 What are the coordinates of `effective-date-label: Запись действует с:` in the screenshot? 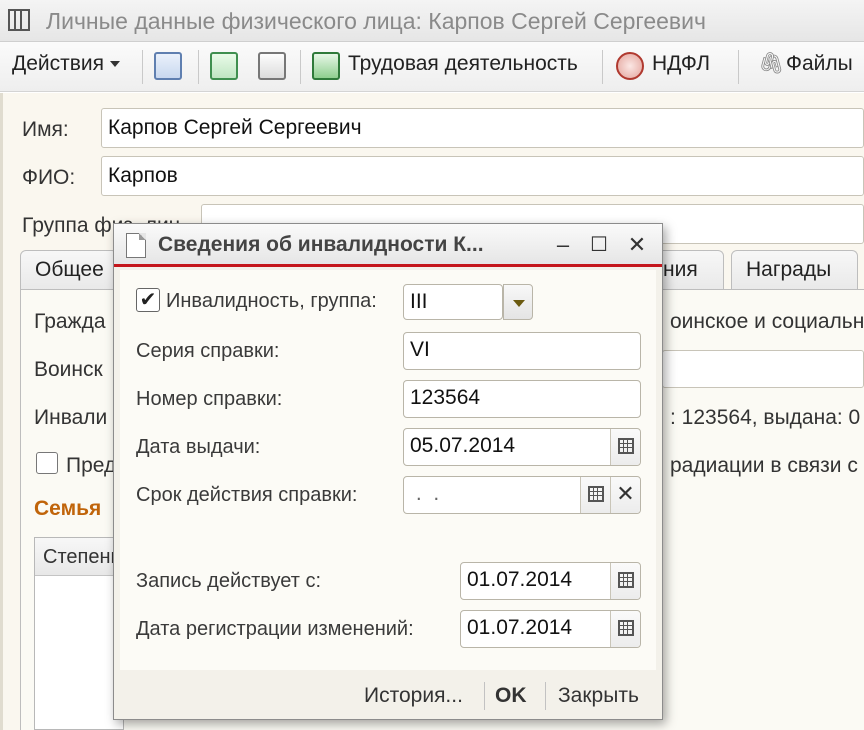 It's located at (228, 581).